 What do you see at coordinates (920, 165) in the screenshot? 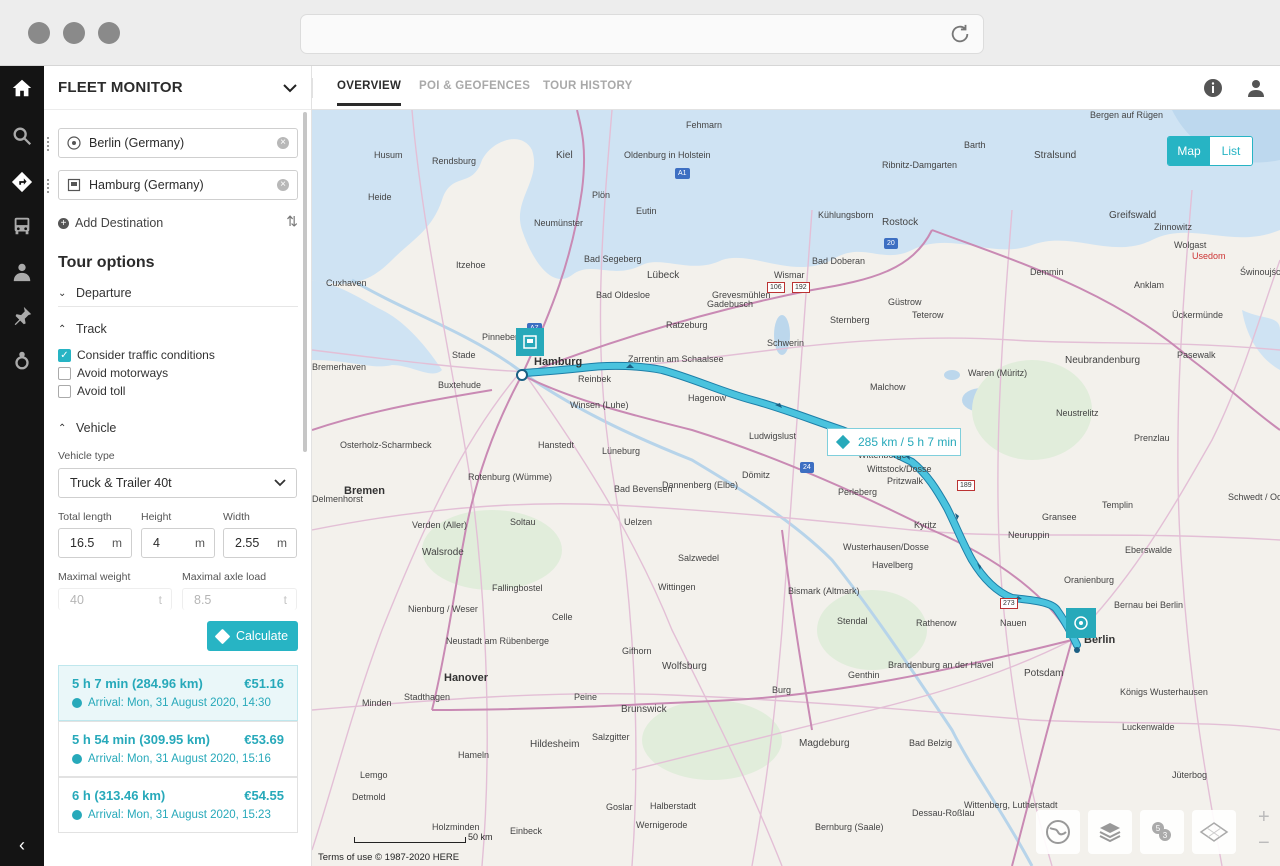
I see `city-label: Ribnitz-Damgarten` at bounding box center [920, 165].